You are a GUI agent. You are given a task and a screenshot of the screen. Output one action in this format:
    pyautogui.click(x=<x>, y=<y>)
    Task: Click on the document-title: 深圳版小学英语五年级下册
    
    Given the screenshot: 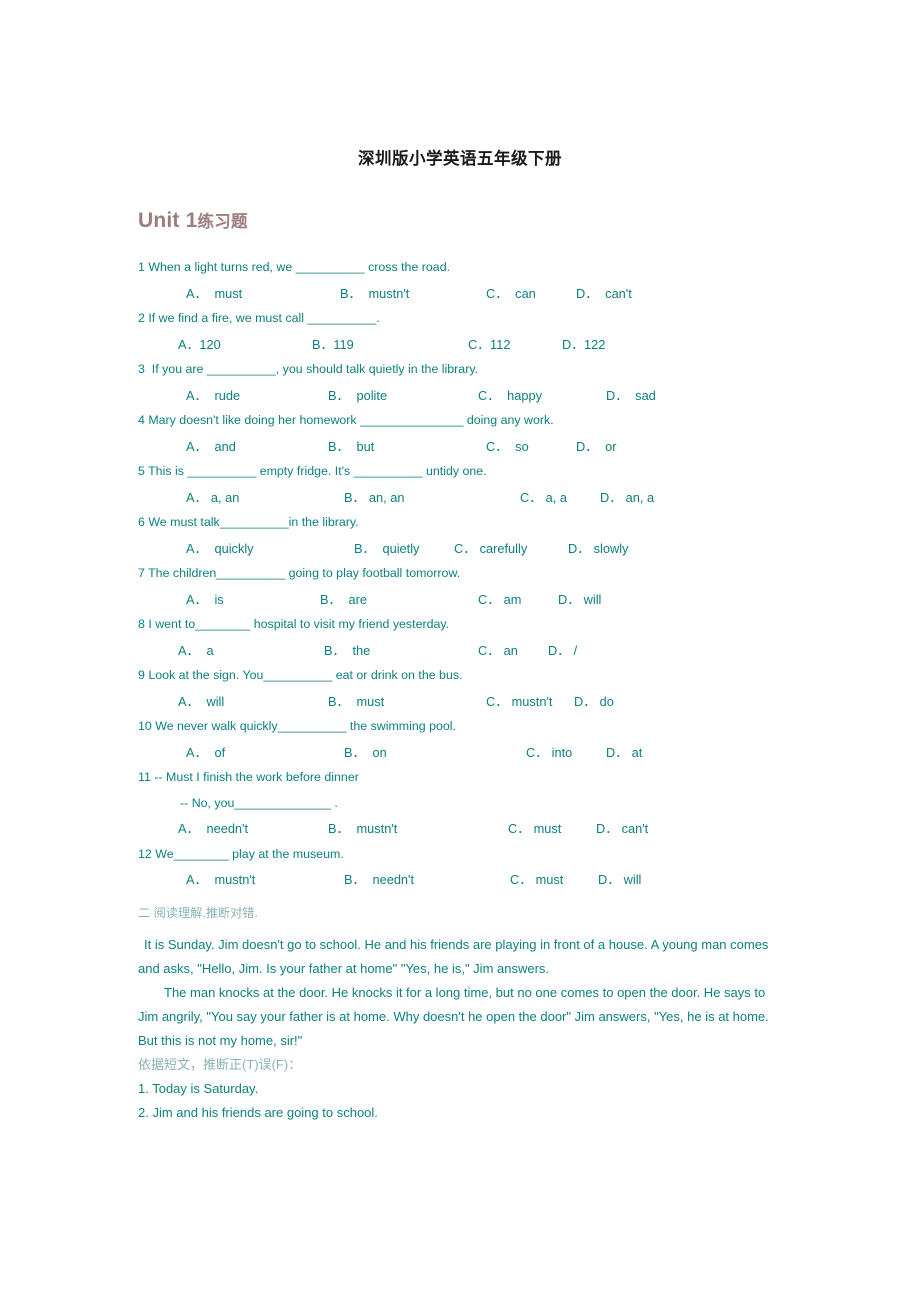 What is the action you would take?
    pyautogui.click(x=460, y=159)
    